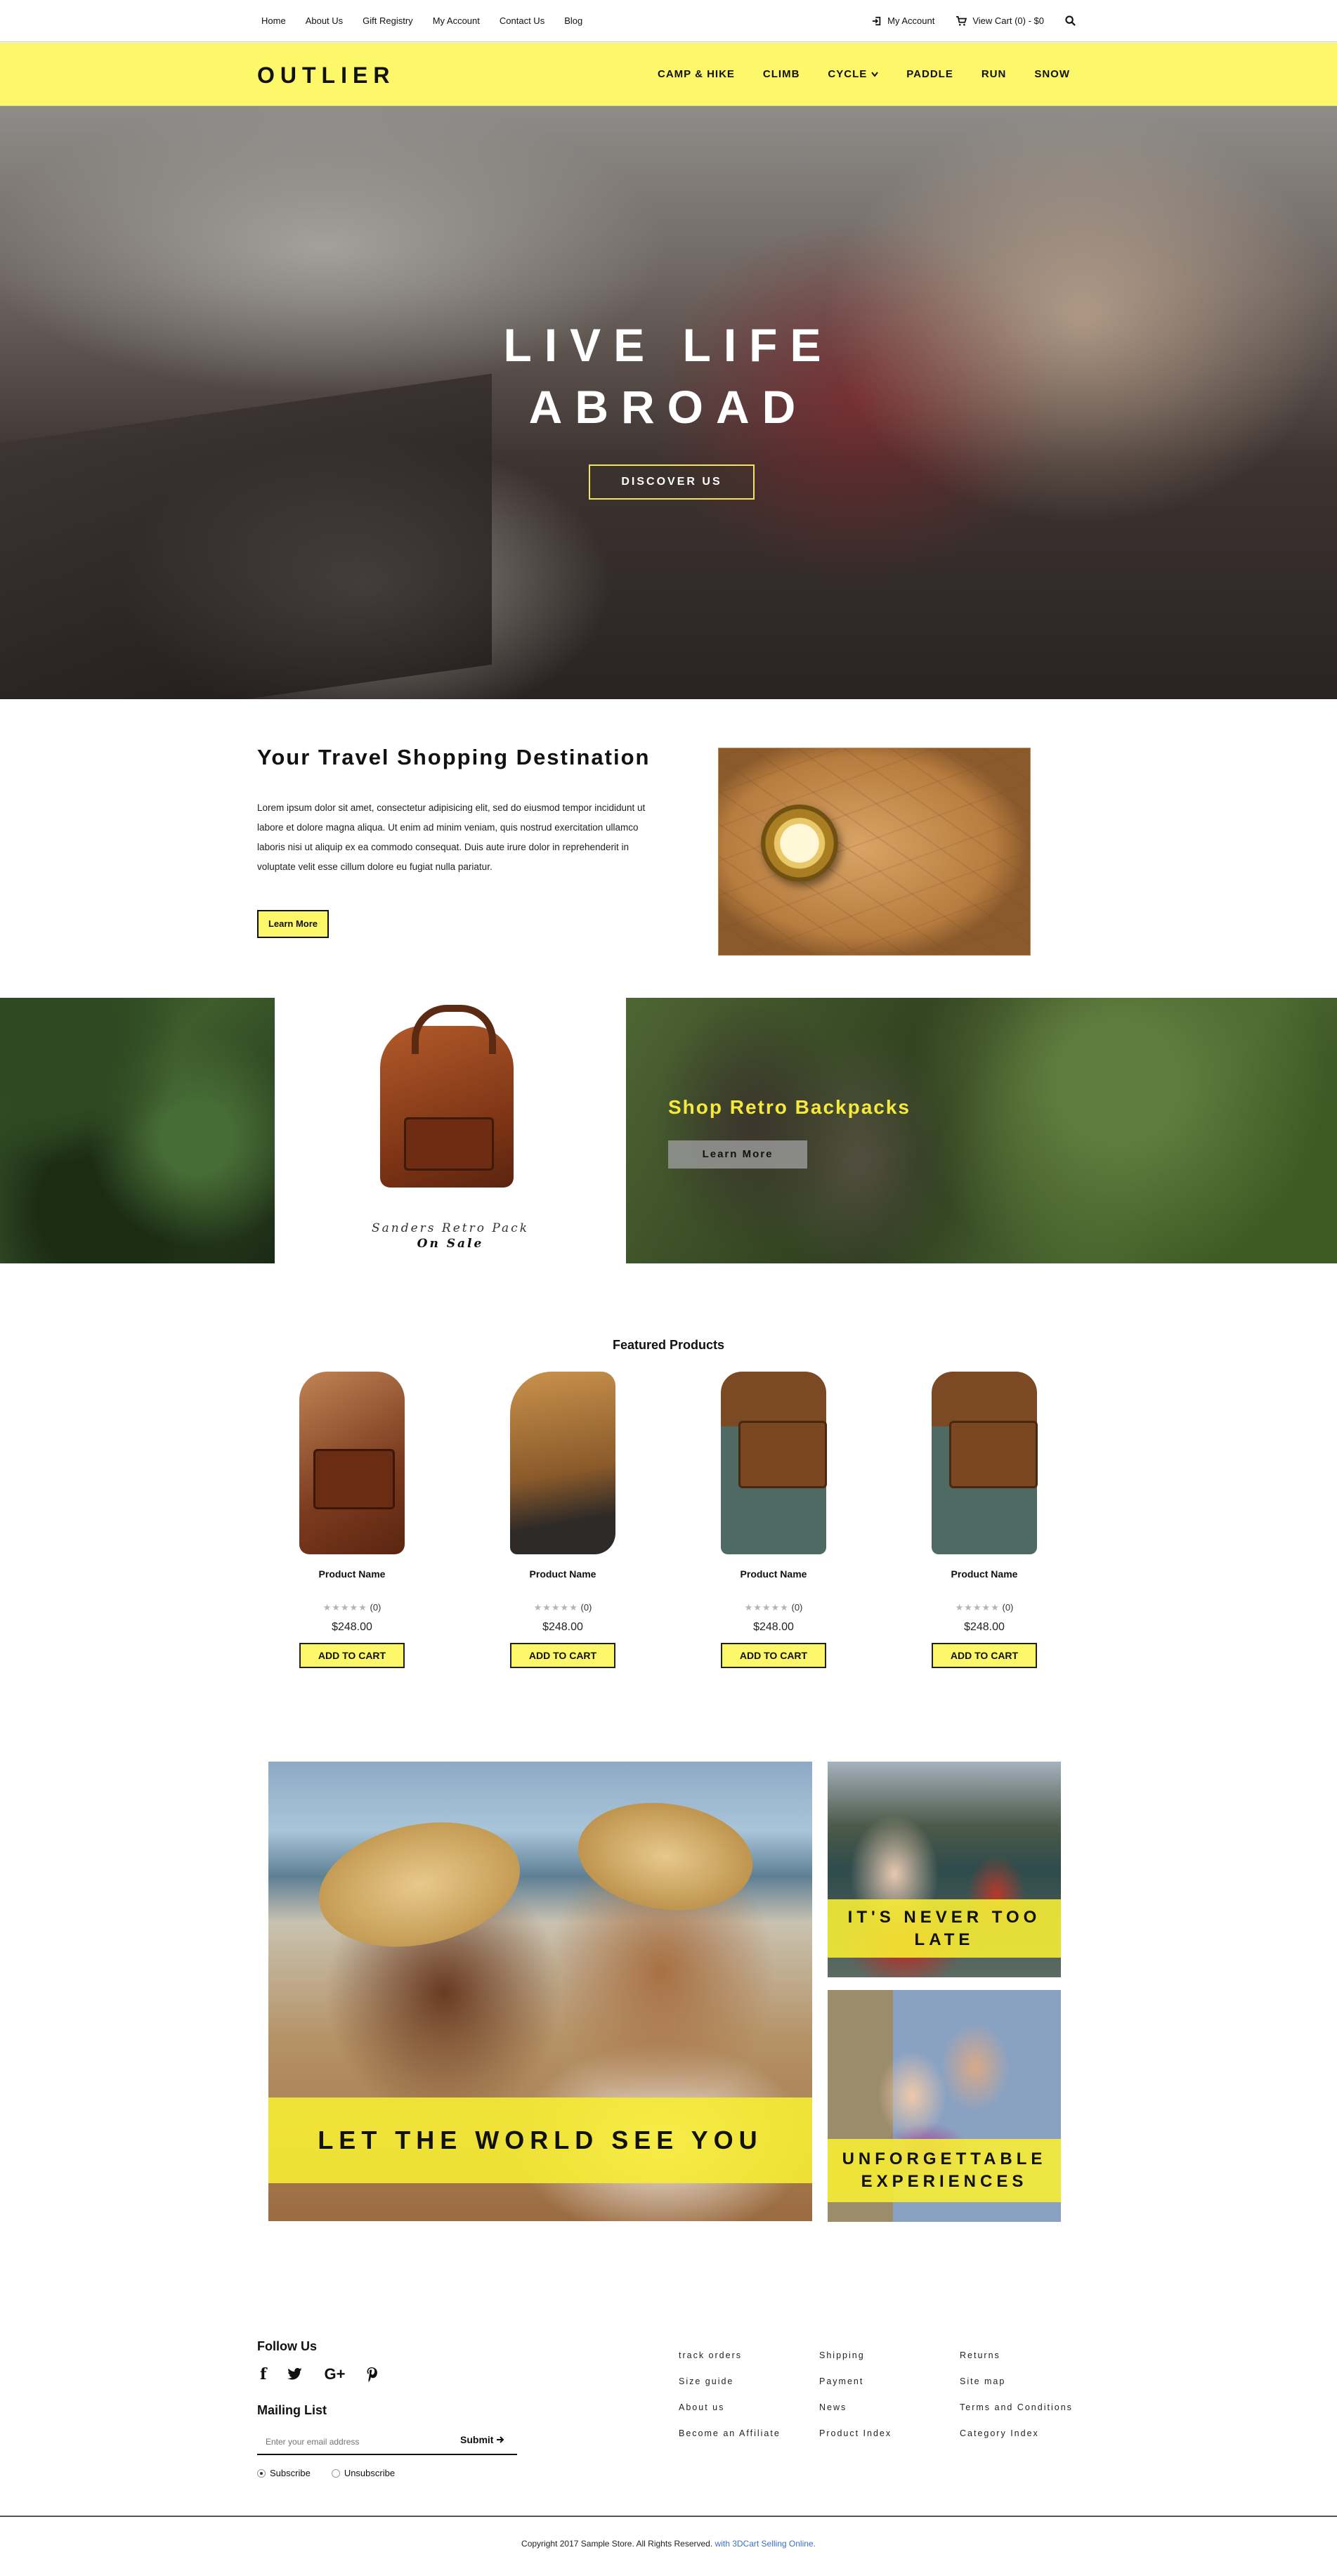  I want to click on brown-backpack-image, so click(352, 1463).